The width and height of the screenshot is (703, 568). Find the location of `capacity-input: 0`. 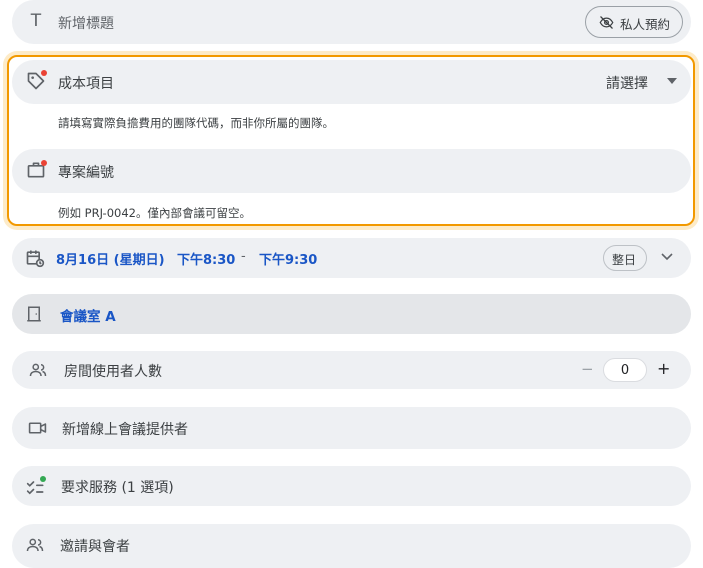

capacity-input: 0 is located at coordinates (625, 370).